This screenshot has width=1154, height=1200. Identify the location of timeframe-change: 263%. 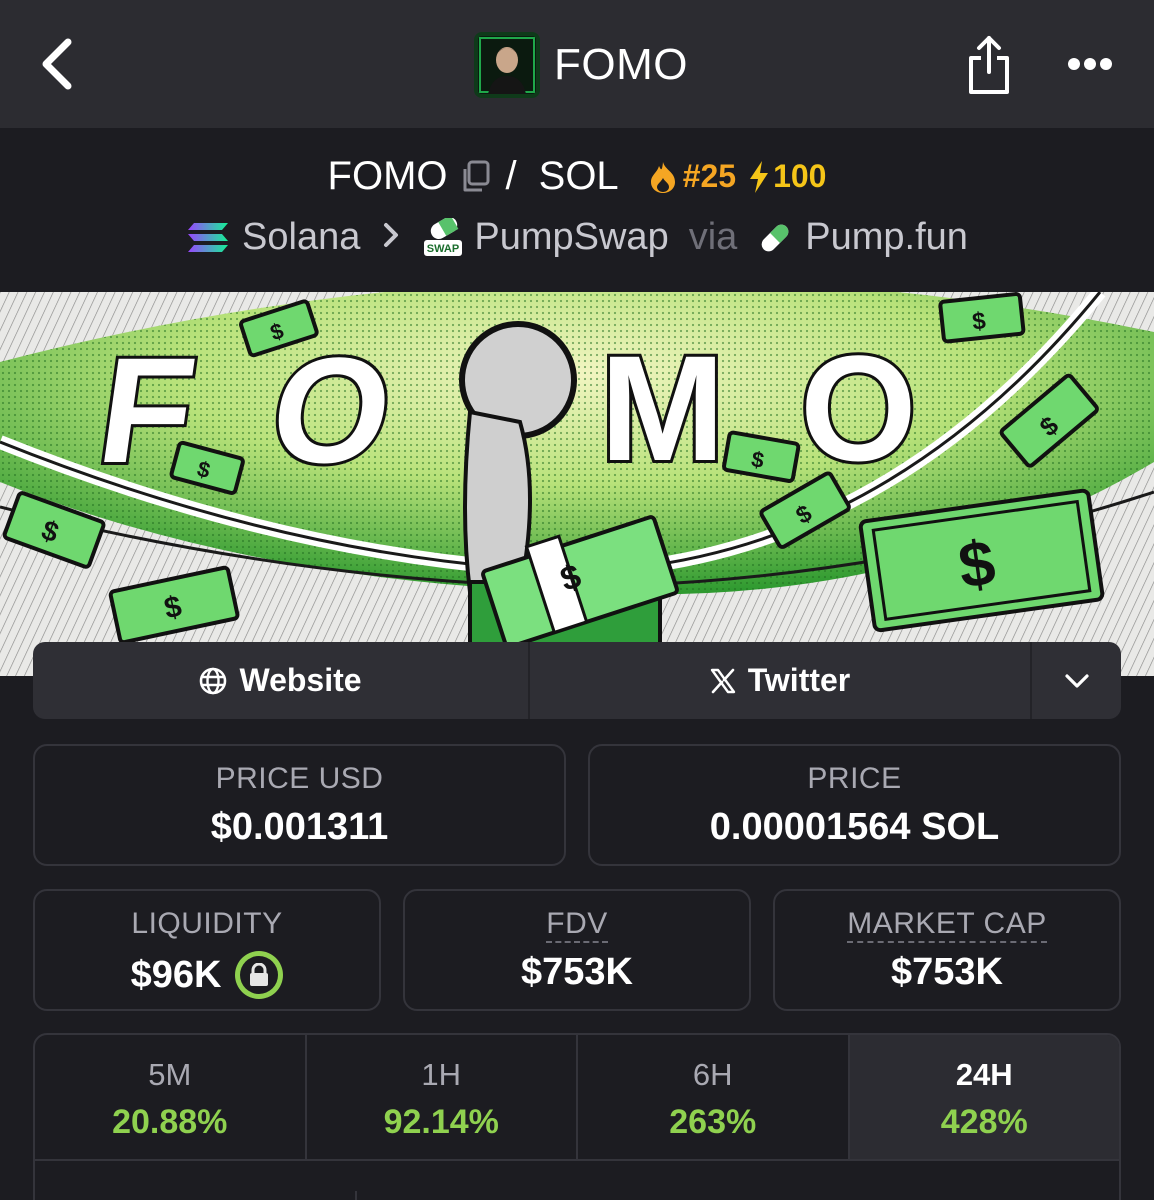
(713, 1122).